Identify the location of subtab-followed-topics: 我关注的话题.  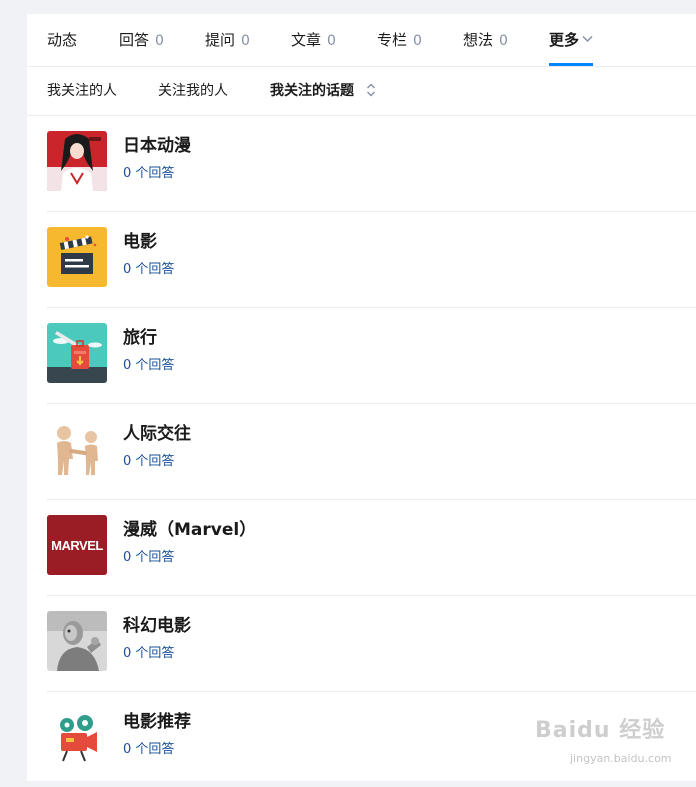
(323, 91).